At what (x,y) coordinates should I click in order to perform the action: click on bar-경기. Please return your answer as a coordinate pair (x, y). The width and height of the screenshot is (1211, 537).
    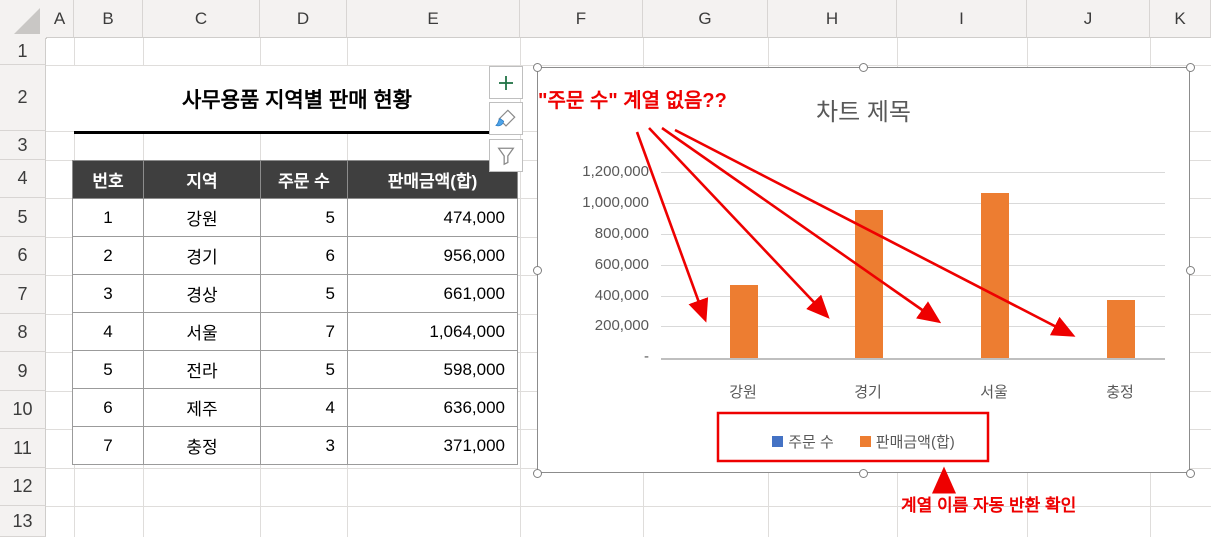
    Looking at the image, I should click on (869, 283).